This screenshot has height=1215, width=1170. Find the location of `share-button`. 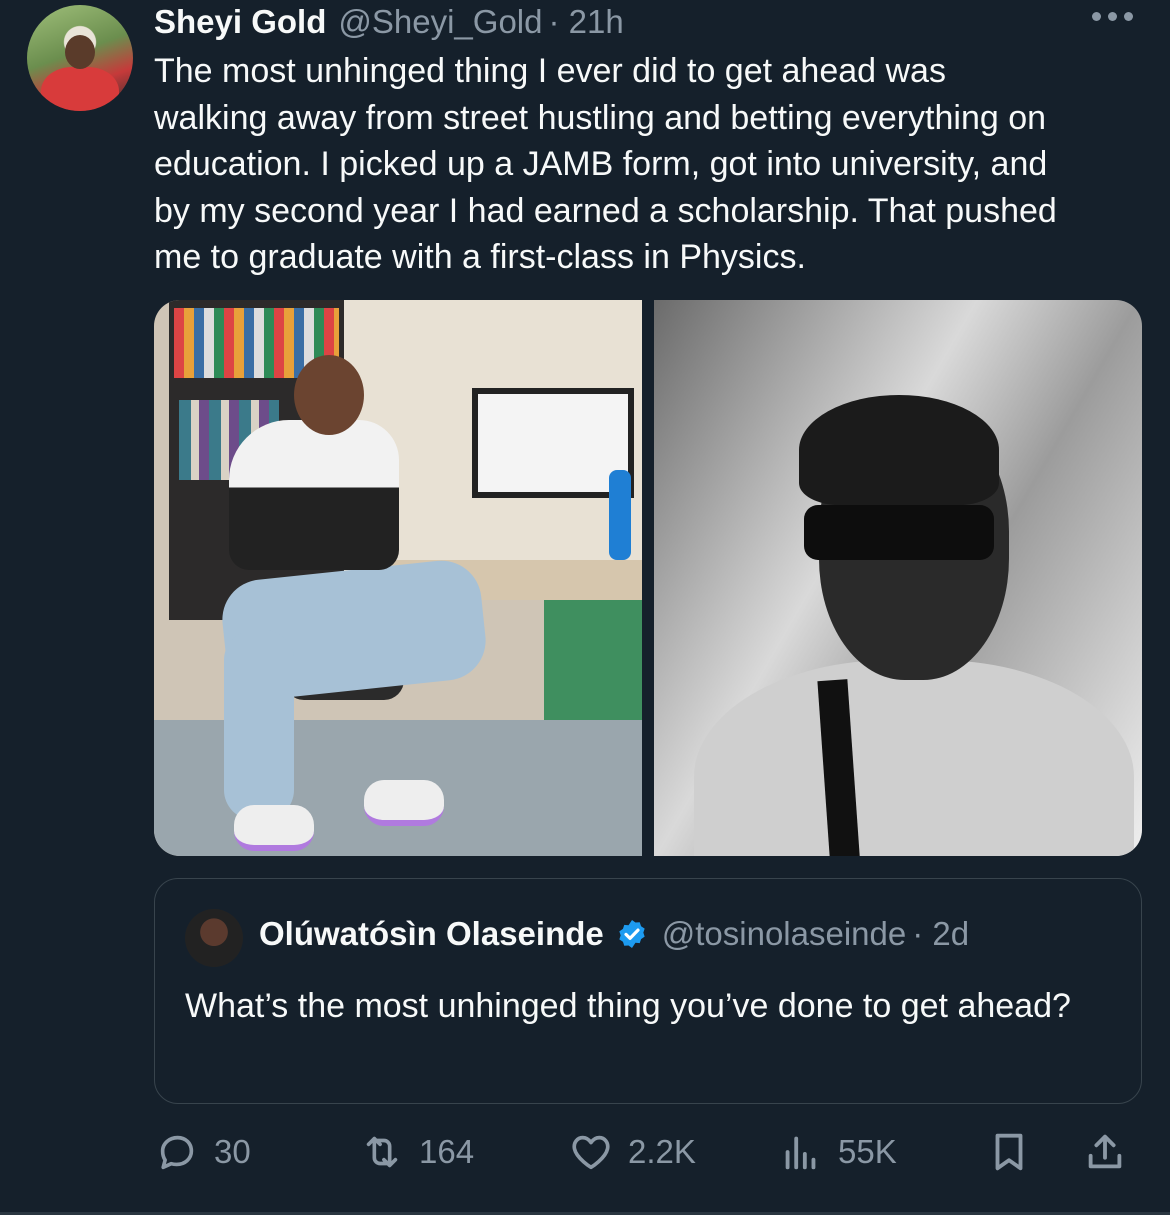

share-button is located at coordinates (1105, 1152).